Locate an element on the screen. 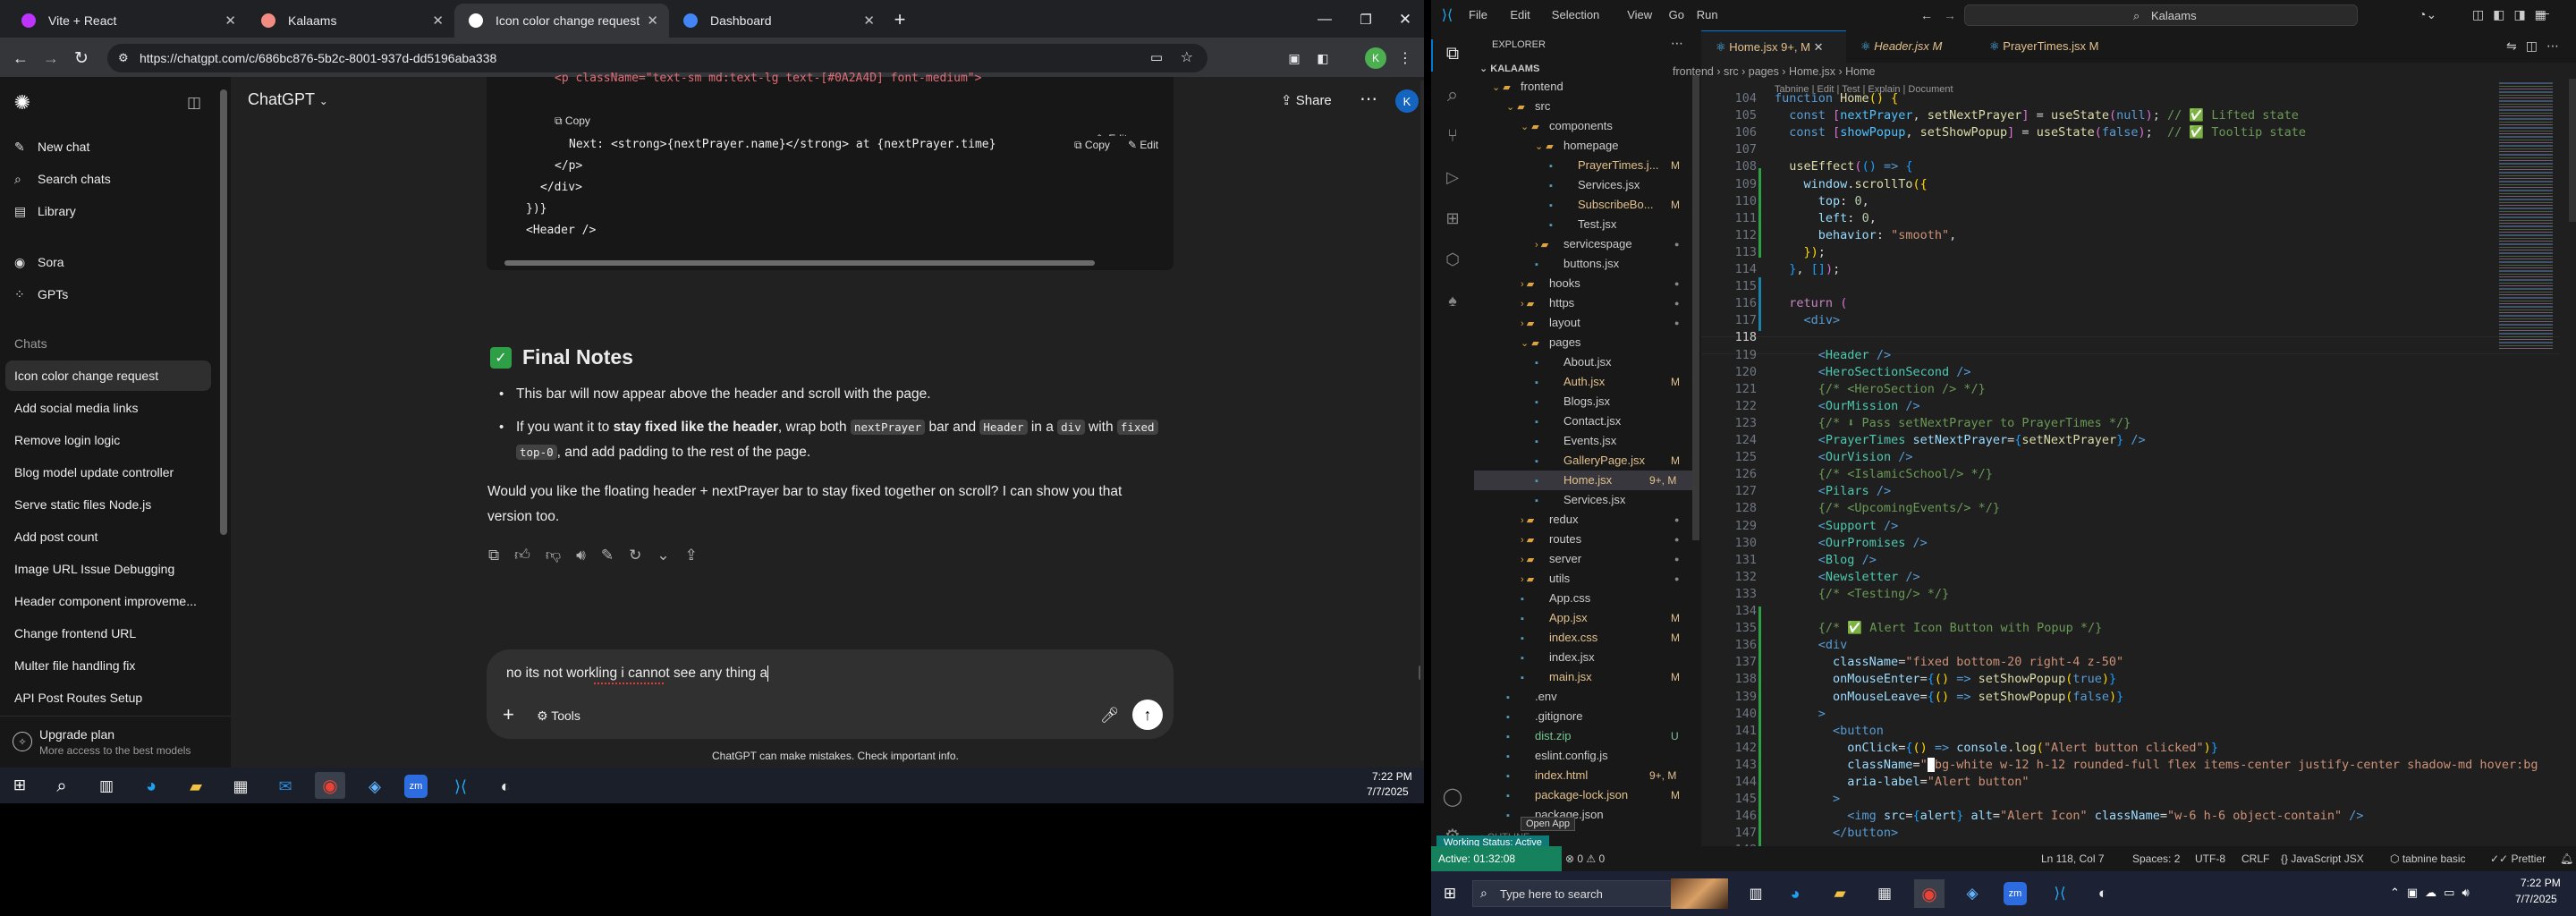  chat-list-item: Add social media links is located at coordinates (76, 408).